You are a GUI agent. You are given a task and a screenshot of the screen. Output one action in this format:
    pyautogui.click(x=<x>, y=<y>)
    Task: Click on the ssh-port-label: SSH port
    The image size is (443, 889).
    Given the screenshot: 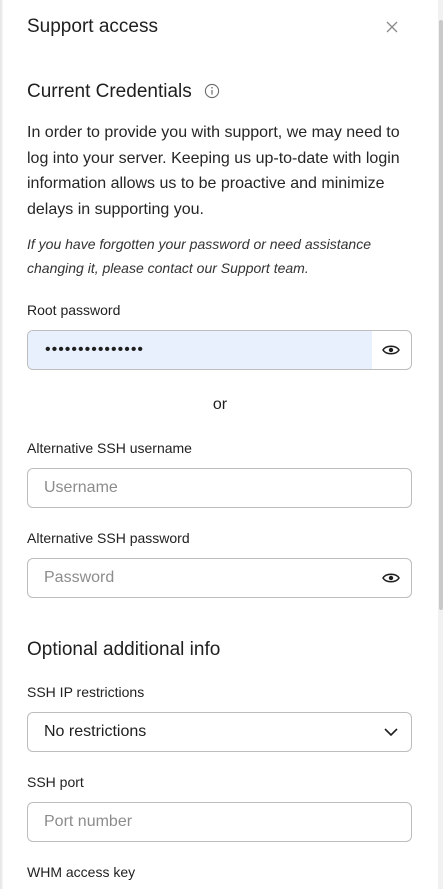 What is the action you would take?
    pyautogui.click(x=55, y=782)
    